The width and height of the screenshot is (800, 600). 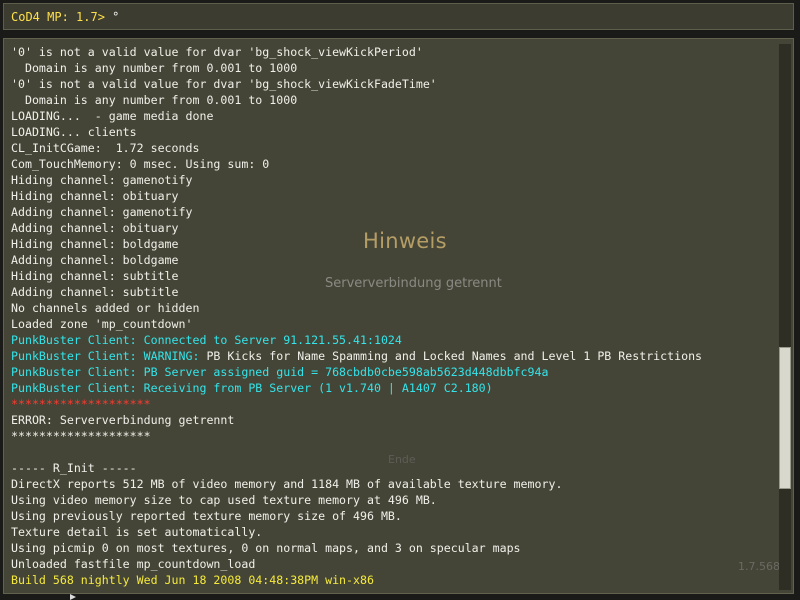 I want to click on scrollbar-thumb, so click(x=785, y=418).